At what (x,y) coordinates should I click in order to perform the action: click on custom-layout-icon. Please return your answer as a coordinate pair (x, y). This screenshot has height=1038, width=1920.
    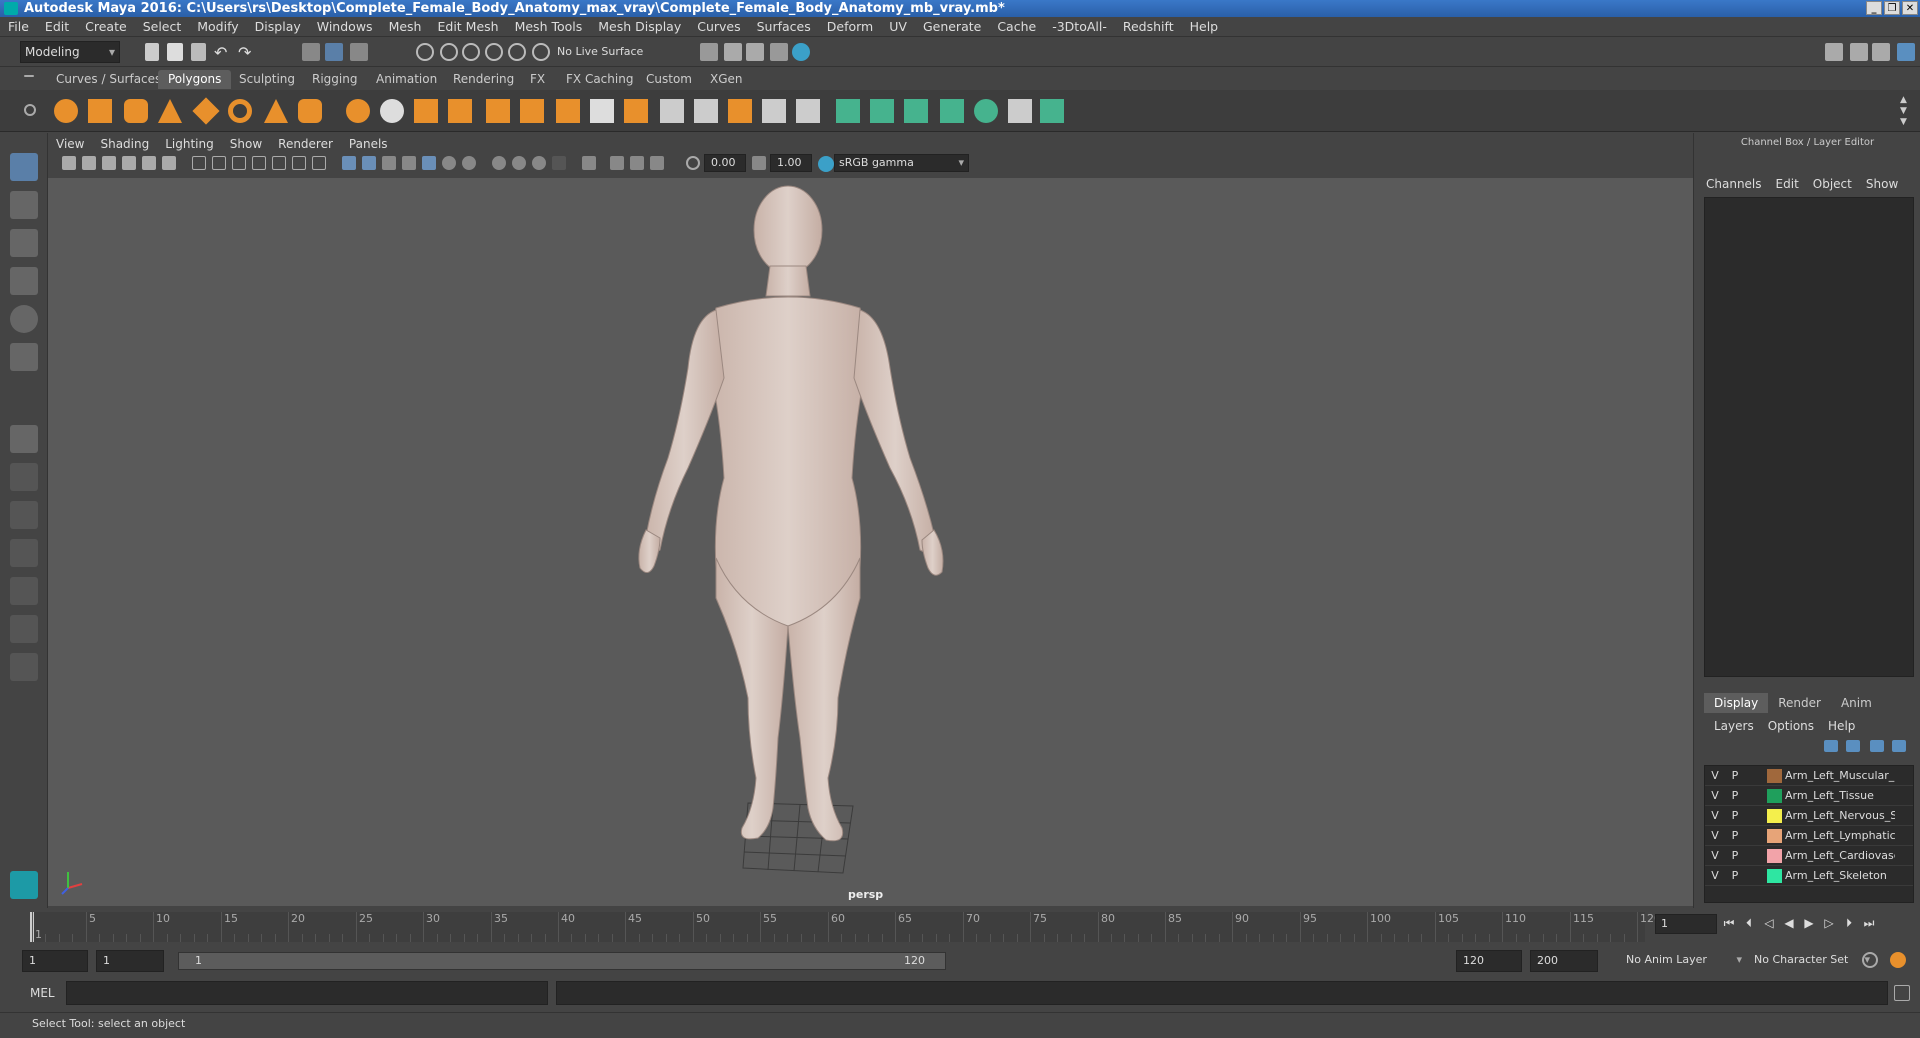
    Looking at the image, I should click on (24, 667).